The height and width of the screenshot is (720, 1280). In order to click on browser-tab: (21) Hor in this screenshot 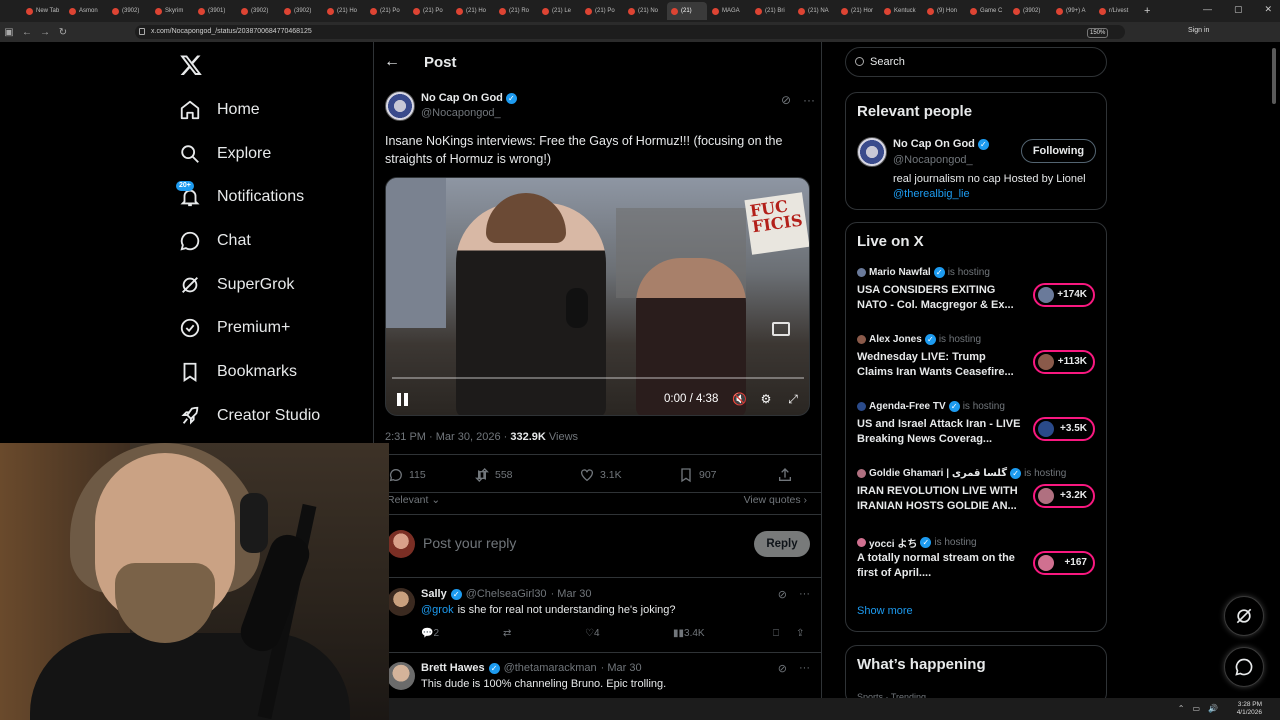, I will do `click(858, 11)`.